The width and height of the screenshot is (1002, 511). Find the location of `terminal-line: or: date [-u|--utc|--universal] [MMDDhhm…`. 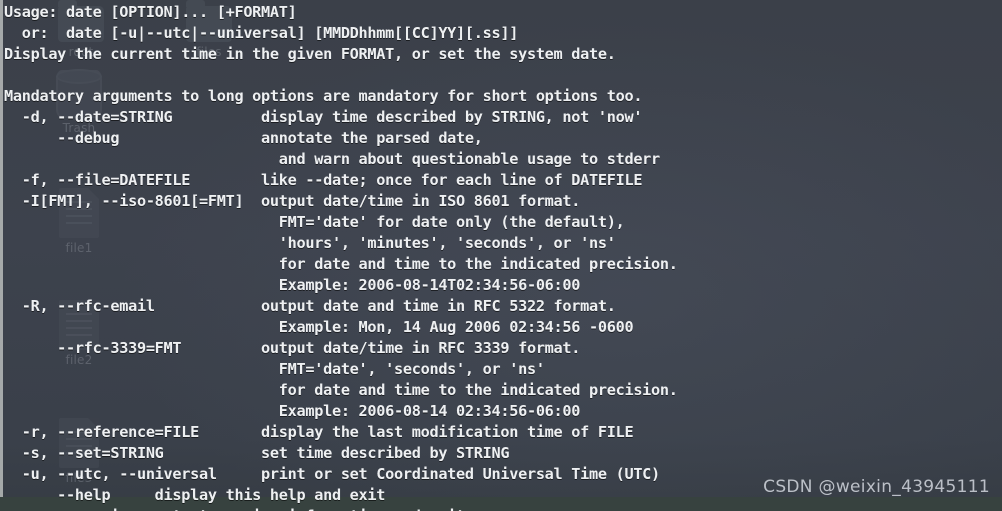

terminal-line: or: date [-u|--utc|--universal] [MMDDhhm… is located at coordinates (261, 33).